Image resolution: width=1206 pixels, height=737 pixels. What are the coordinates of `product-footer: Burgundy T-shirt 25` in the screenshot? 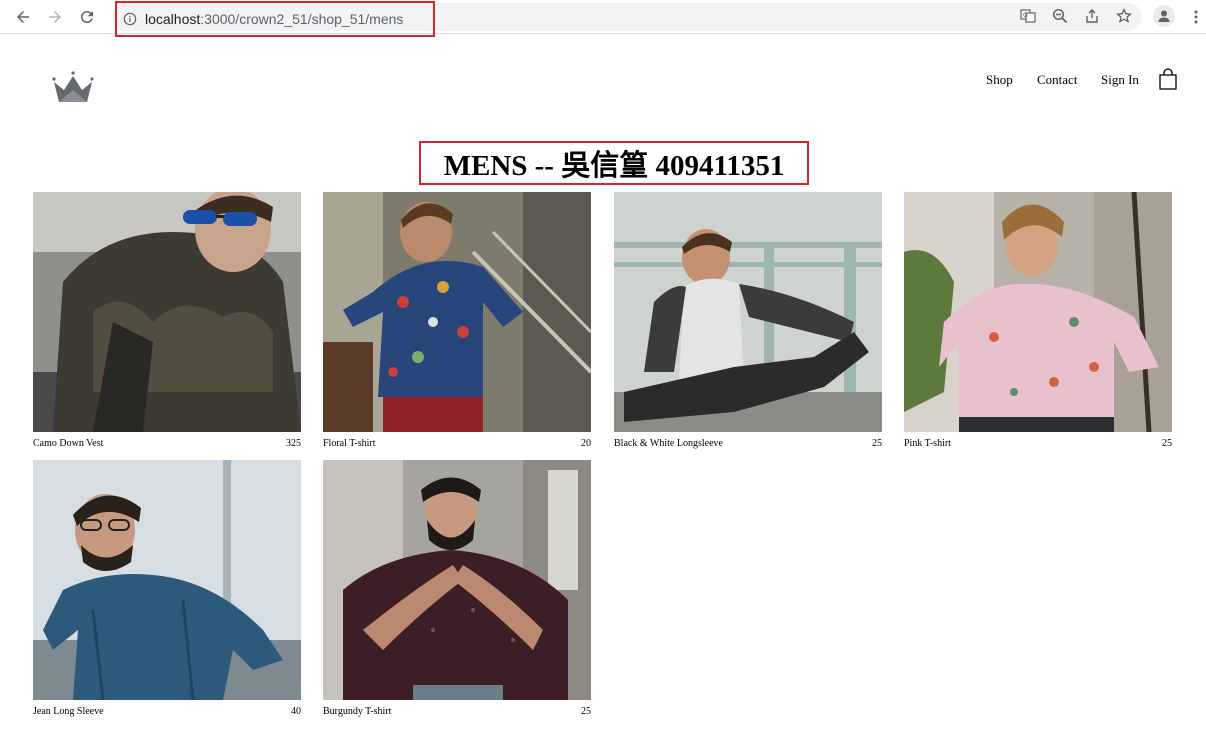 It's located at (457, 711).